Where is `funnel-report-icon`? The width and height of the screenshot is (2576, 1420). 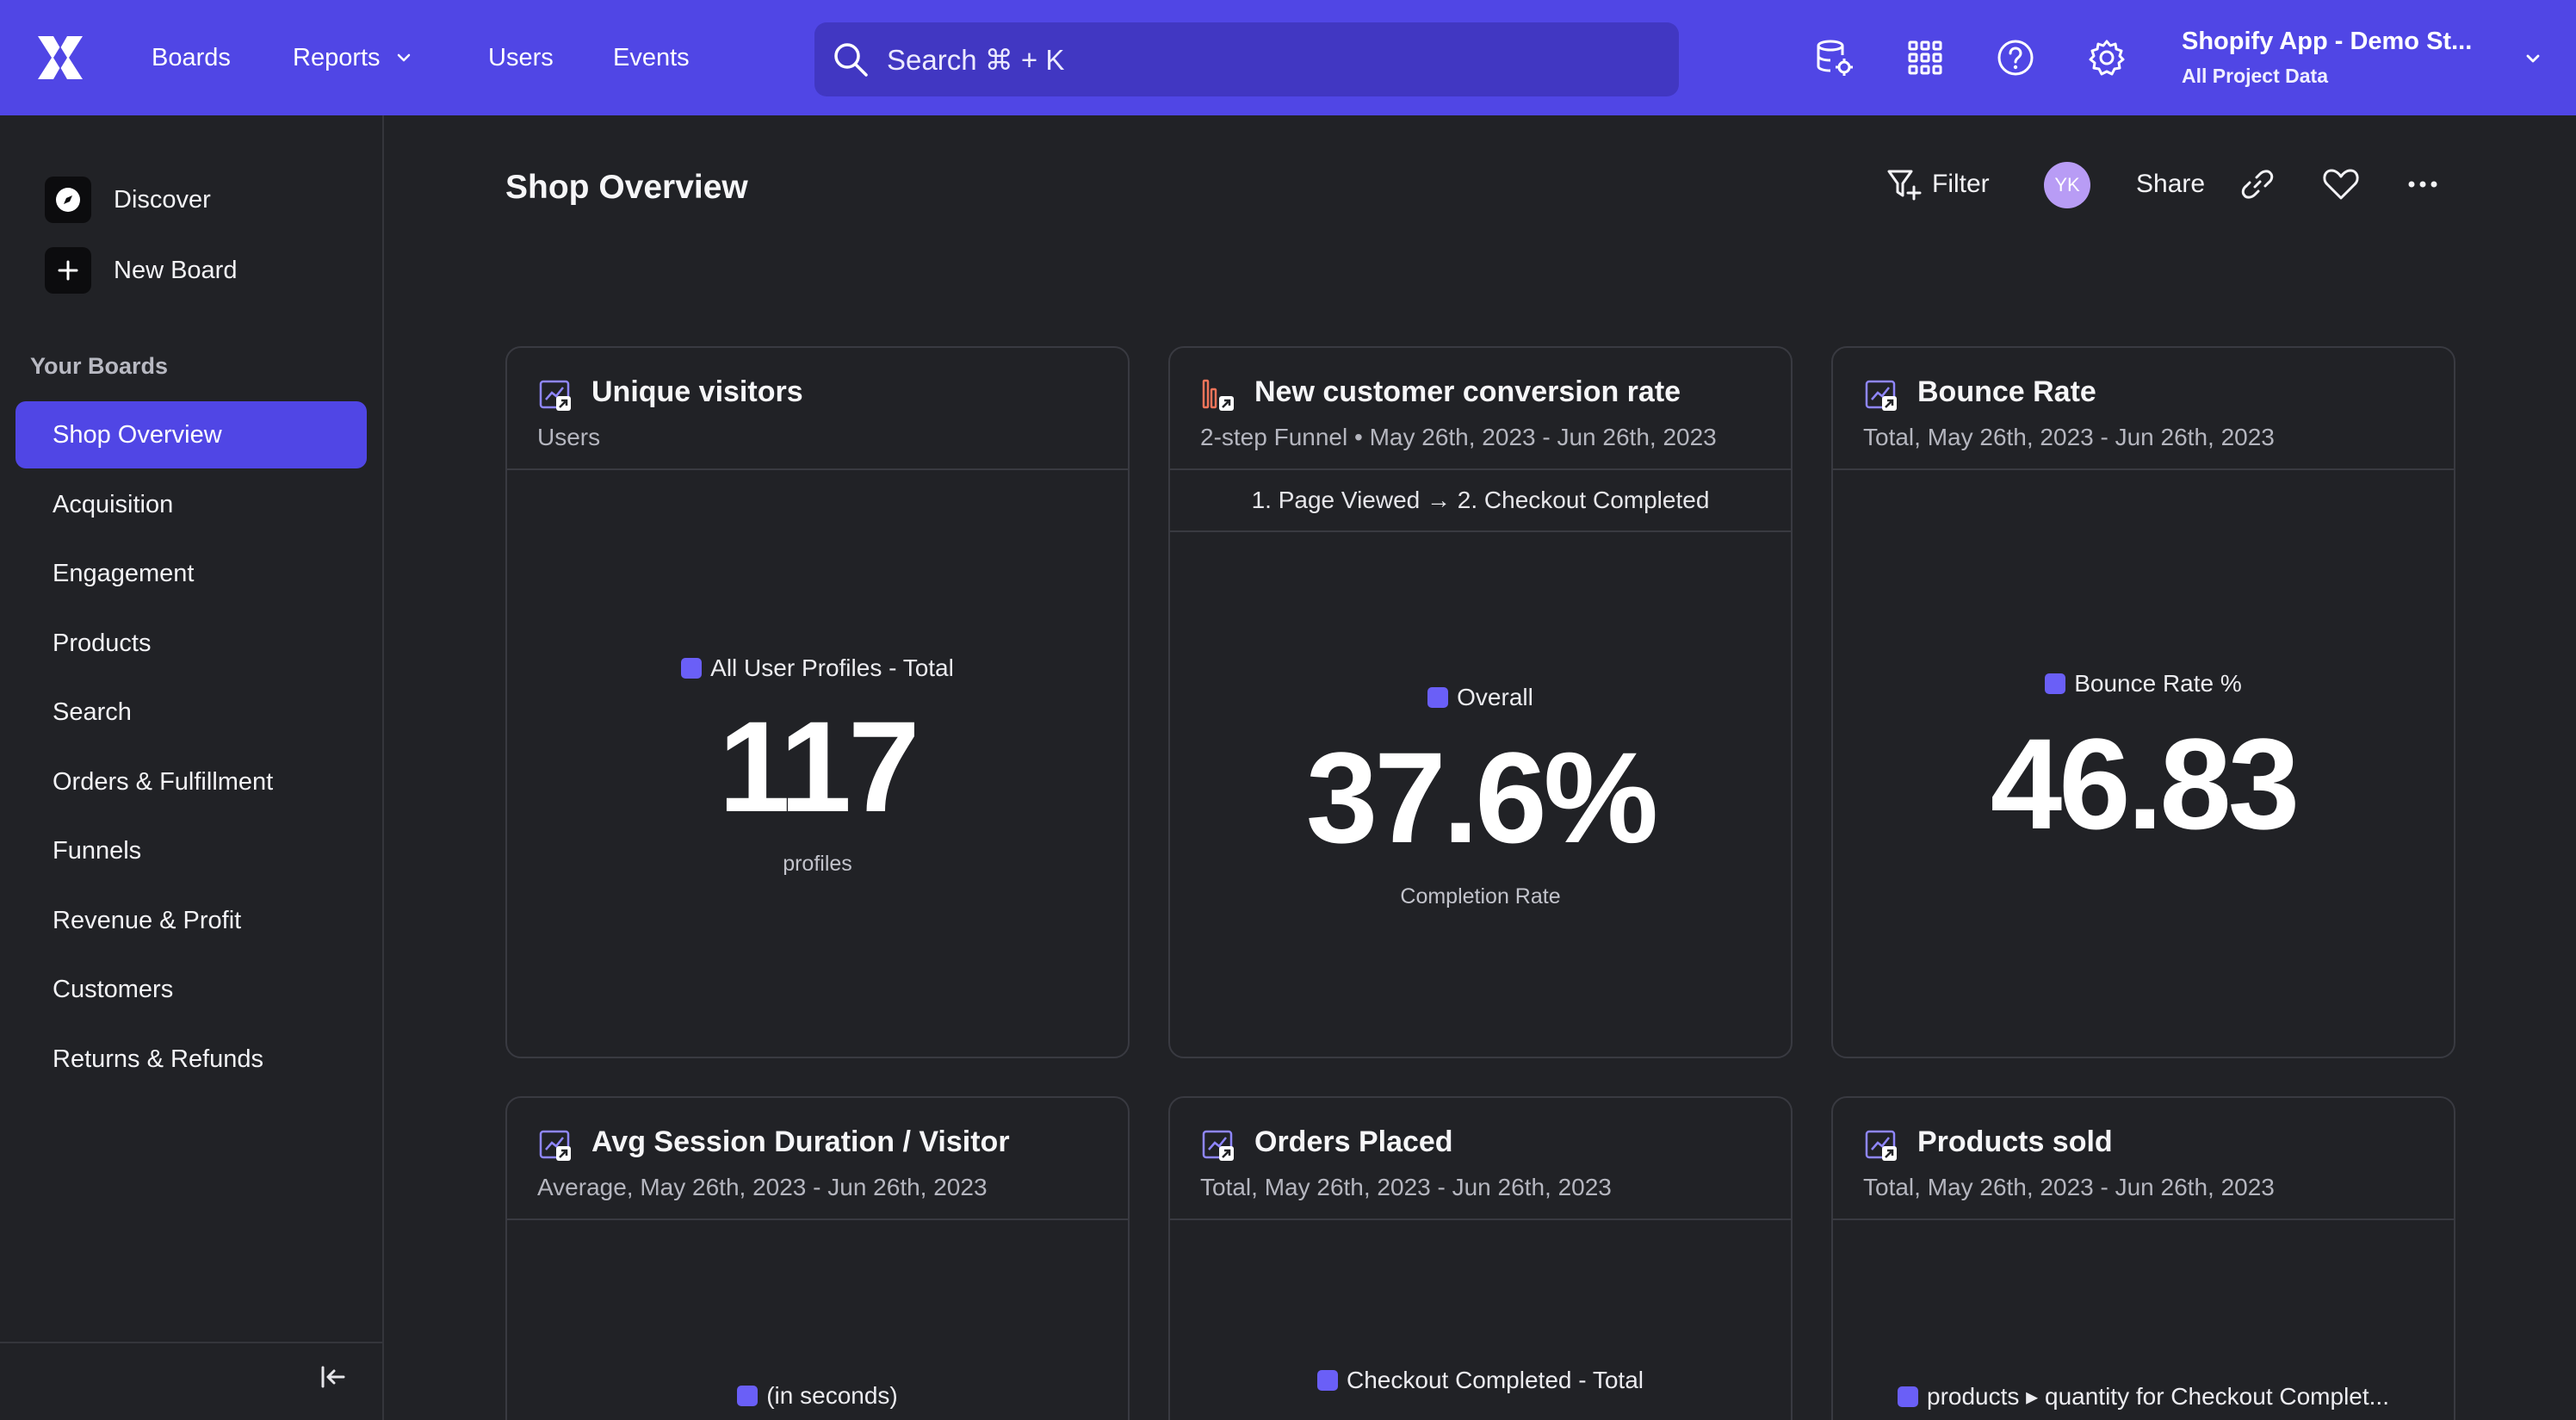
funnel-report-icon is located at coordinates (1218, 395).